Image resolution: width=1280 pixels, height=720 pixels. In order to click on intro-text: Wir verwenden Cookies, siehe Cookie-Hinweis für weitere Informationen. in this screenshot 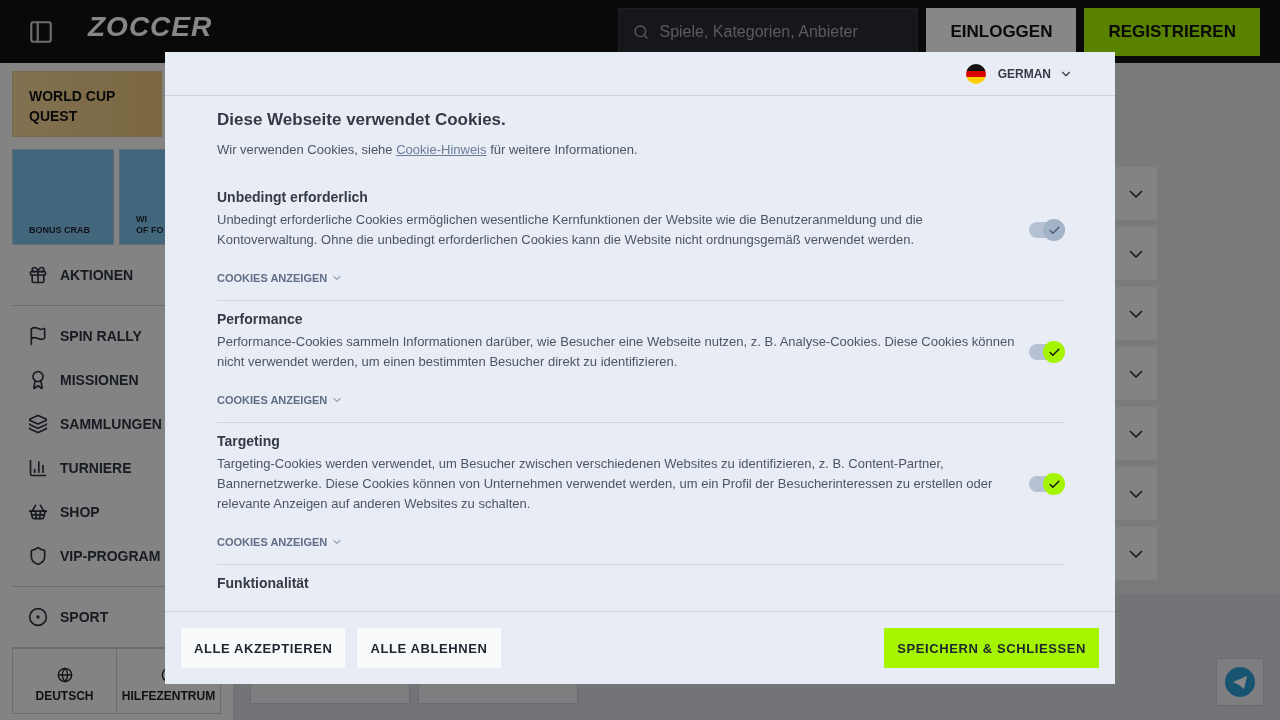, I will do `click(428, 149)`.